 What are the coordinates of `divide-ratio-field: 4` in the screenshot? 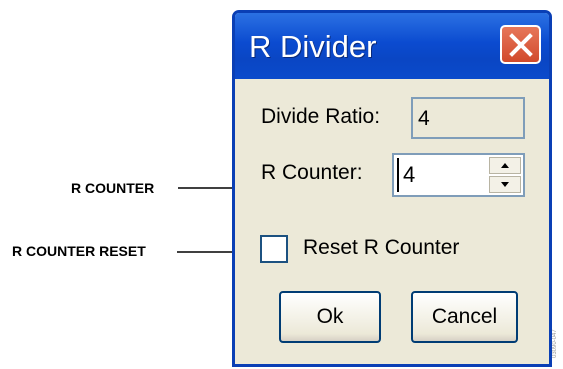 It's located at (468, 118).